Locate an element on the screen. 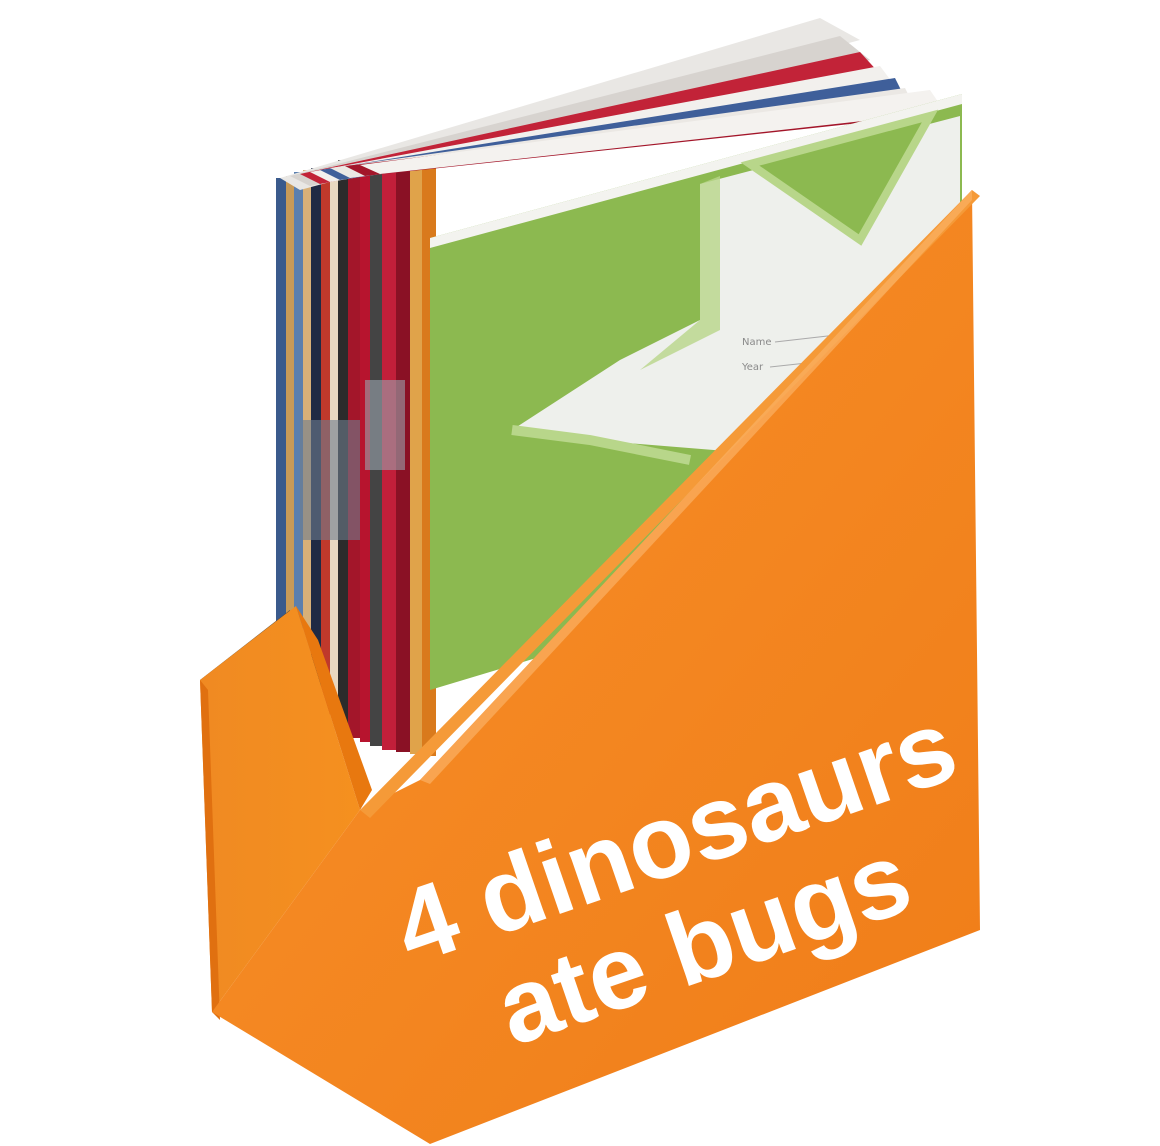 The width and height of the screenshot is (1160, 1146). notebook-year-label: Year is located at coordinates (752, 367).